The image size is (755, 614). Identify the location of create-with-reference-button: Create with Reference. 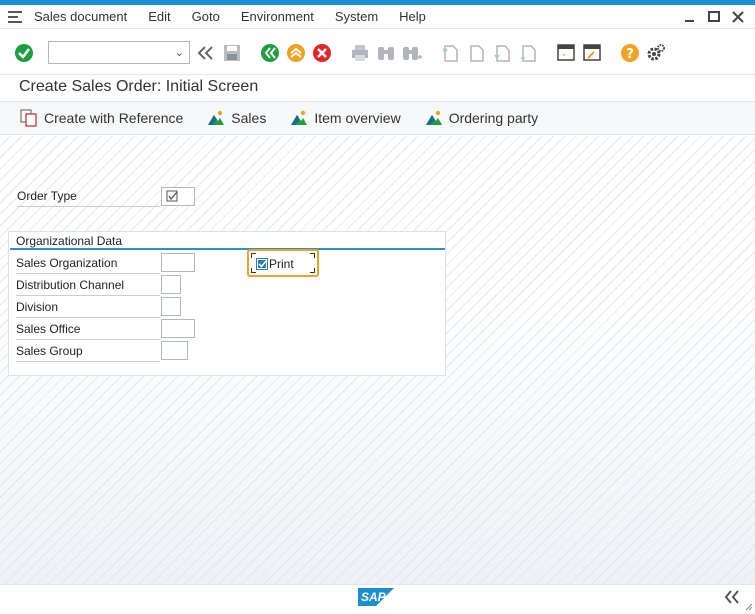
(101, 118).